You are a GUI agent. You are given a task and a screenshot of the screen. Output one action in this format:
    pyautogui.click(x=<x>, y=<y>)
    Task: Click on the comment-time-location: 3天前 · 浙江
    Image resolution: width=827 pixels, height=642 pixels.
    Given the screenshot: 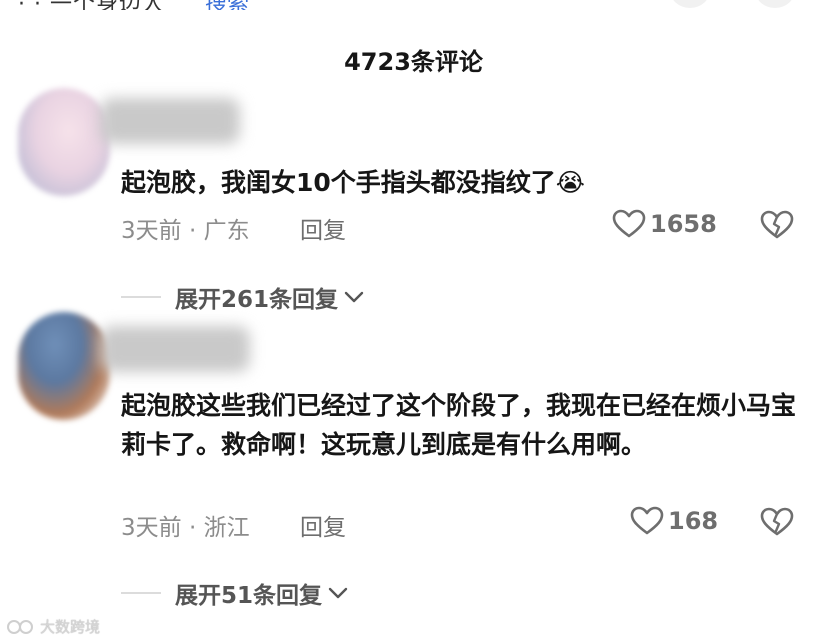 What is the action you would take?
    pyautogui.click(x=185, y=528)
    